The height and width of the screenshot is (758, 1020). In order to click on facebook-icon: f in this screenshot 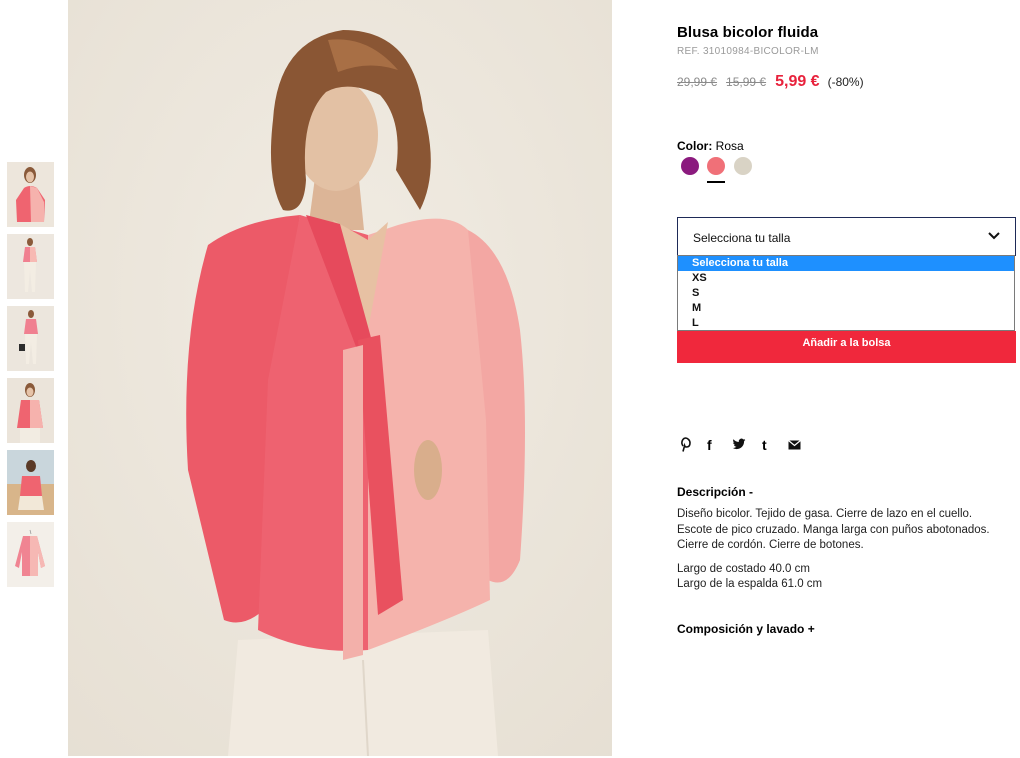, I will do `click(714, 445)`.